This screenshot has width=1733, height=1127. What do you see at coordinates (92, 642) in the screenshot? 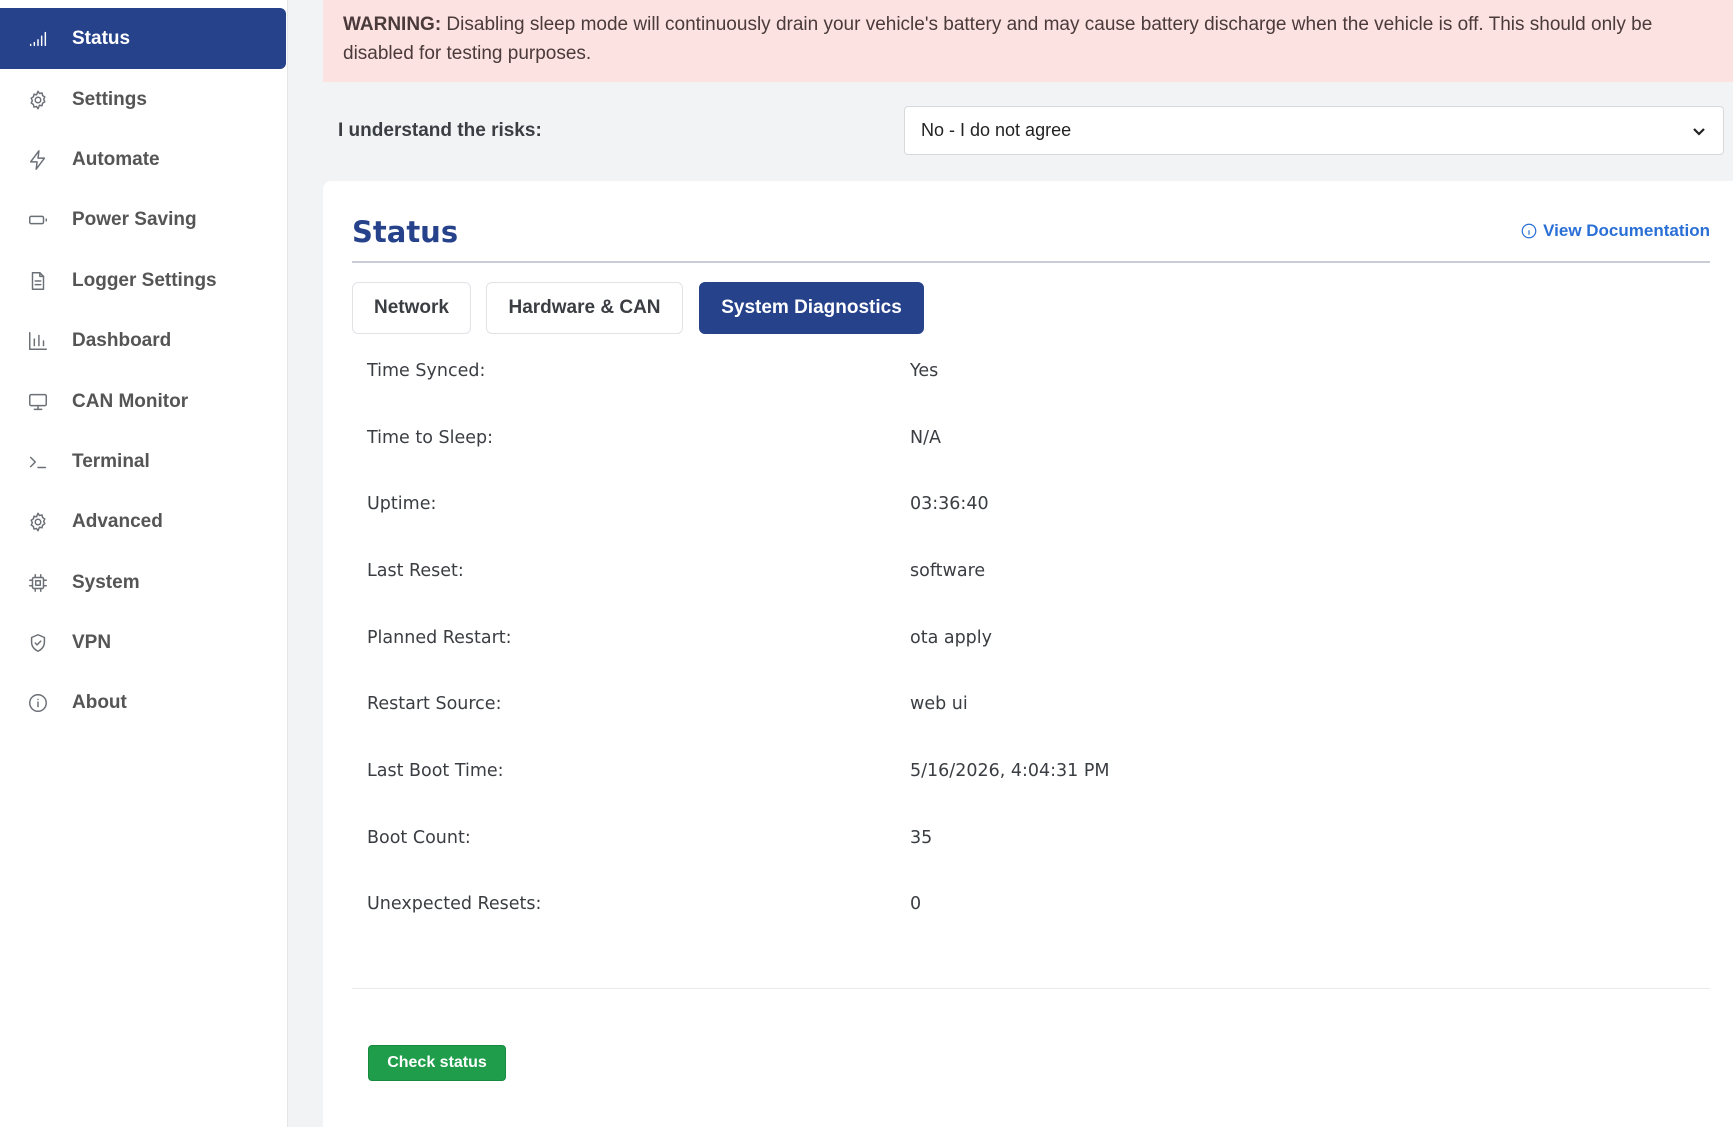
I see `sidebar-item-label: VPN` at bounding box center [92, 642].